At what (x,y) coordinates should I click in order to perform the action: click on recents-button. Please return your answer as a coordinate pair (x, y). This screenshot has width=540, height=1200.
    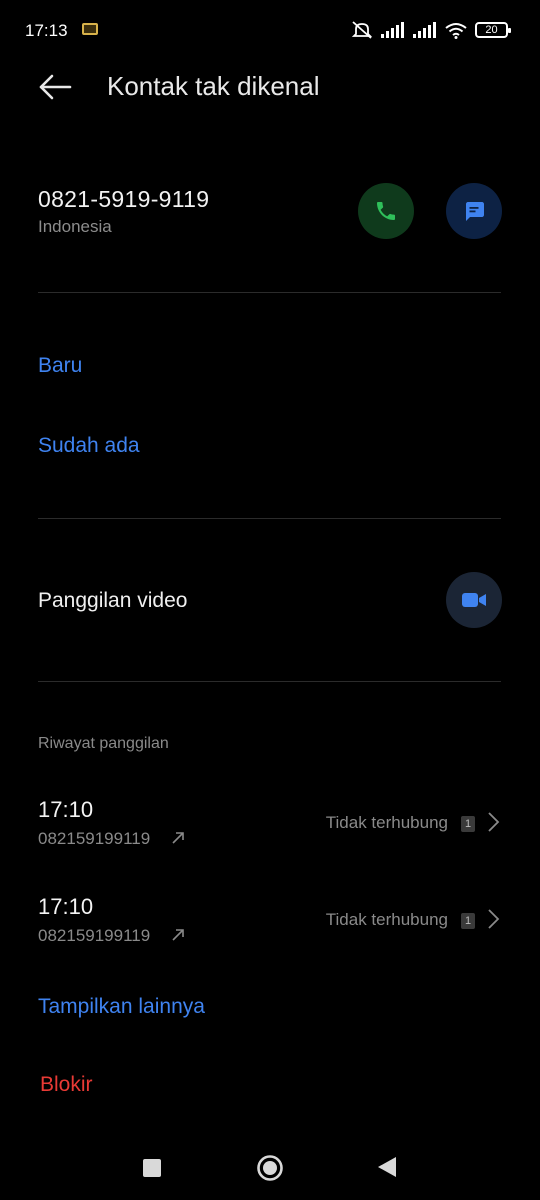
    Looking at the image, I should click on (152, 1168).